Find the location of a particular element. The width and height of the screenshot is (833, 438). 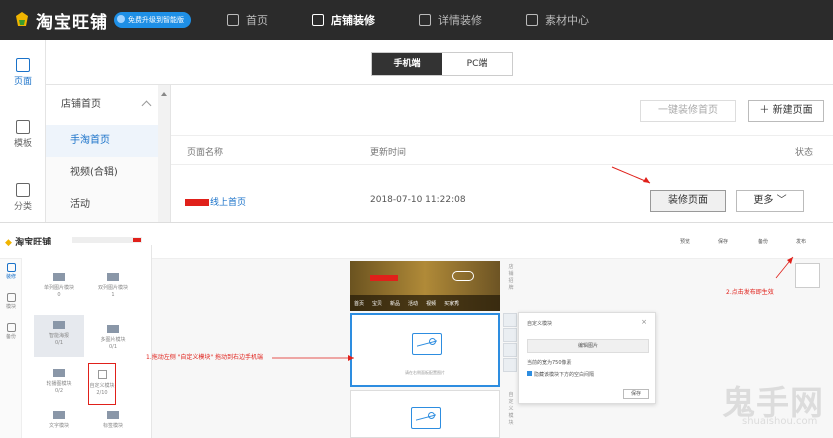

subnav-item-video: 视频(合辑) is located at coordinates (108, 173).